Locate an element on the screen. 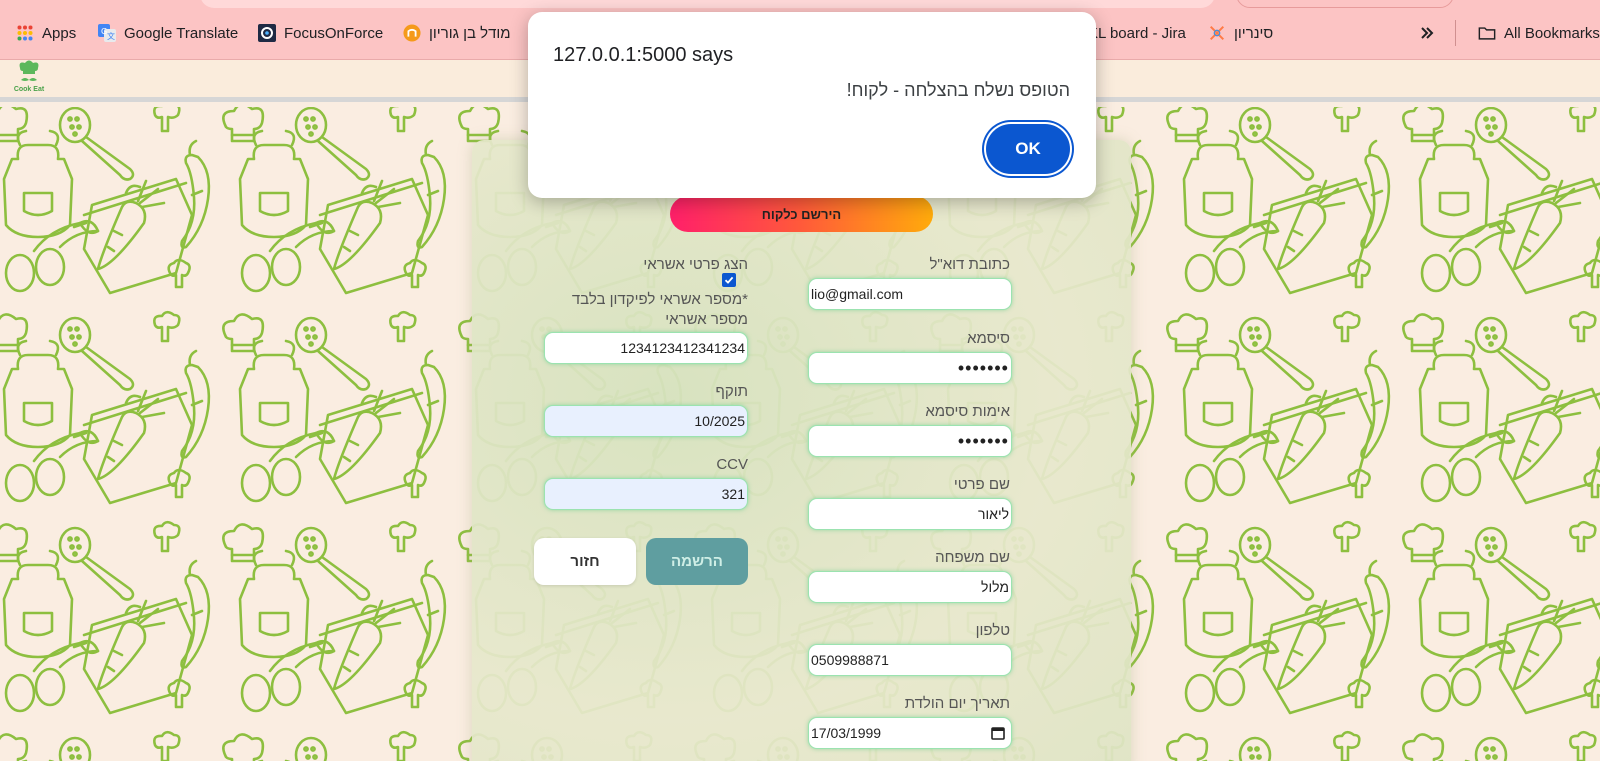  last-name-label: שם משפחה is located at coordinates (972, 557).